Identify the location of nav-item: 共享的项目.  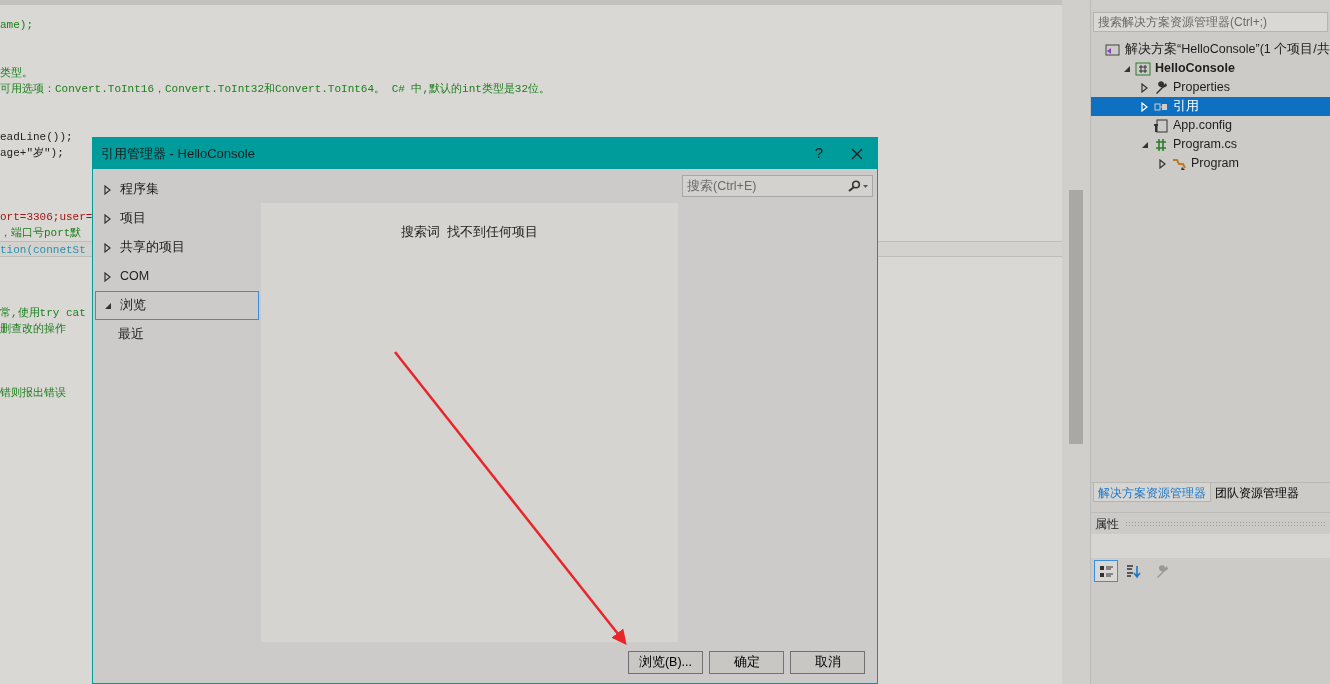
(177, 247).